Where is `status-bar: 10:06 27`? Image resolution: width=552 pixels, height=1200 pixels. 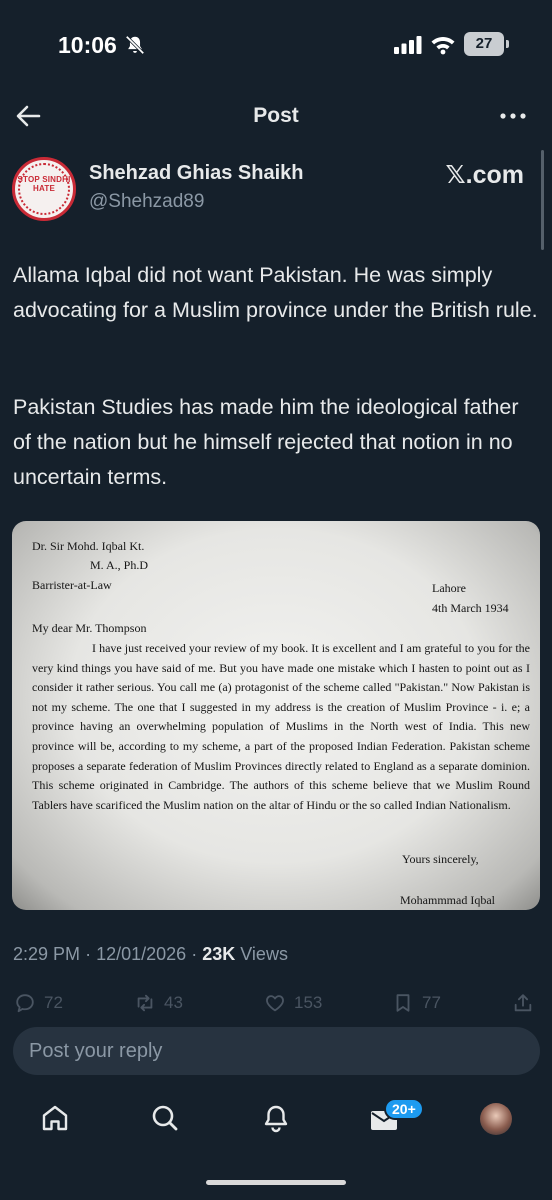
status-bar: 10:06 27 is located at coordinates (276, 44).